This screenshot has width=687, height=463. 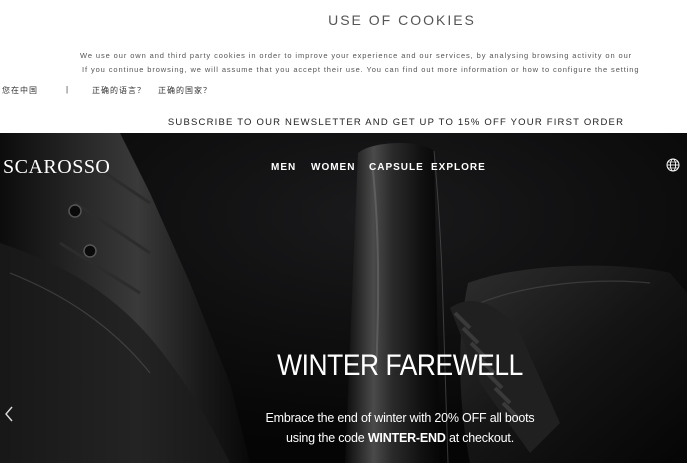 I want to click on nav-men: MEN, so click(x=283, y=167).